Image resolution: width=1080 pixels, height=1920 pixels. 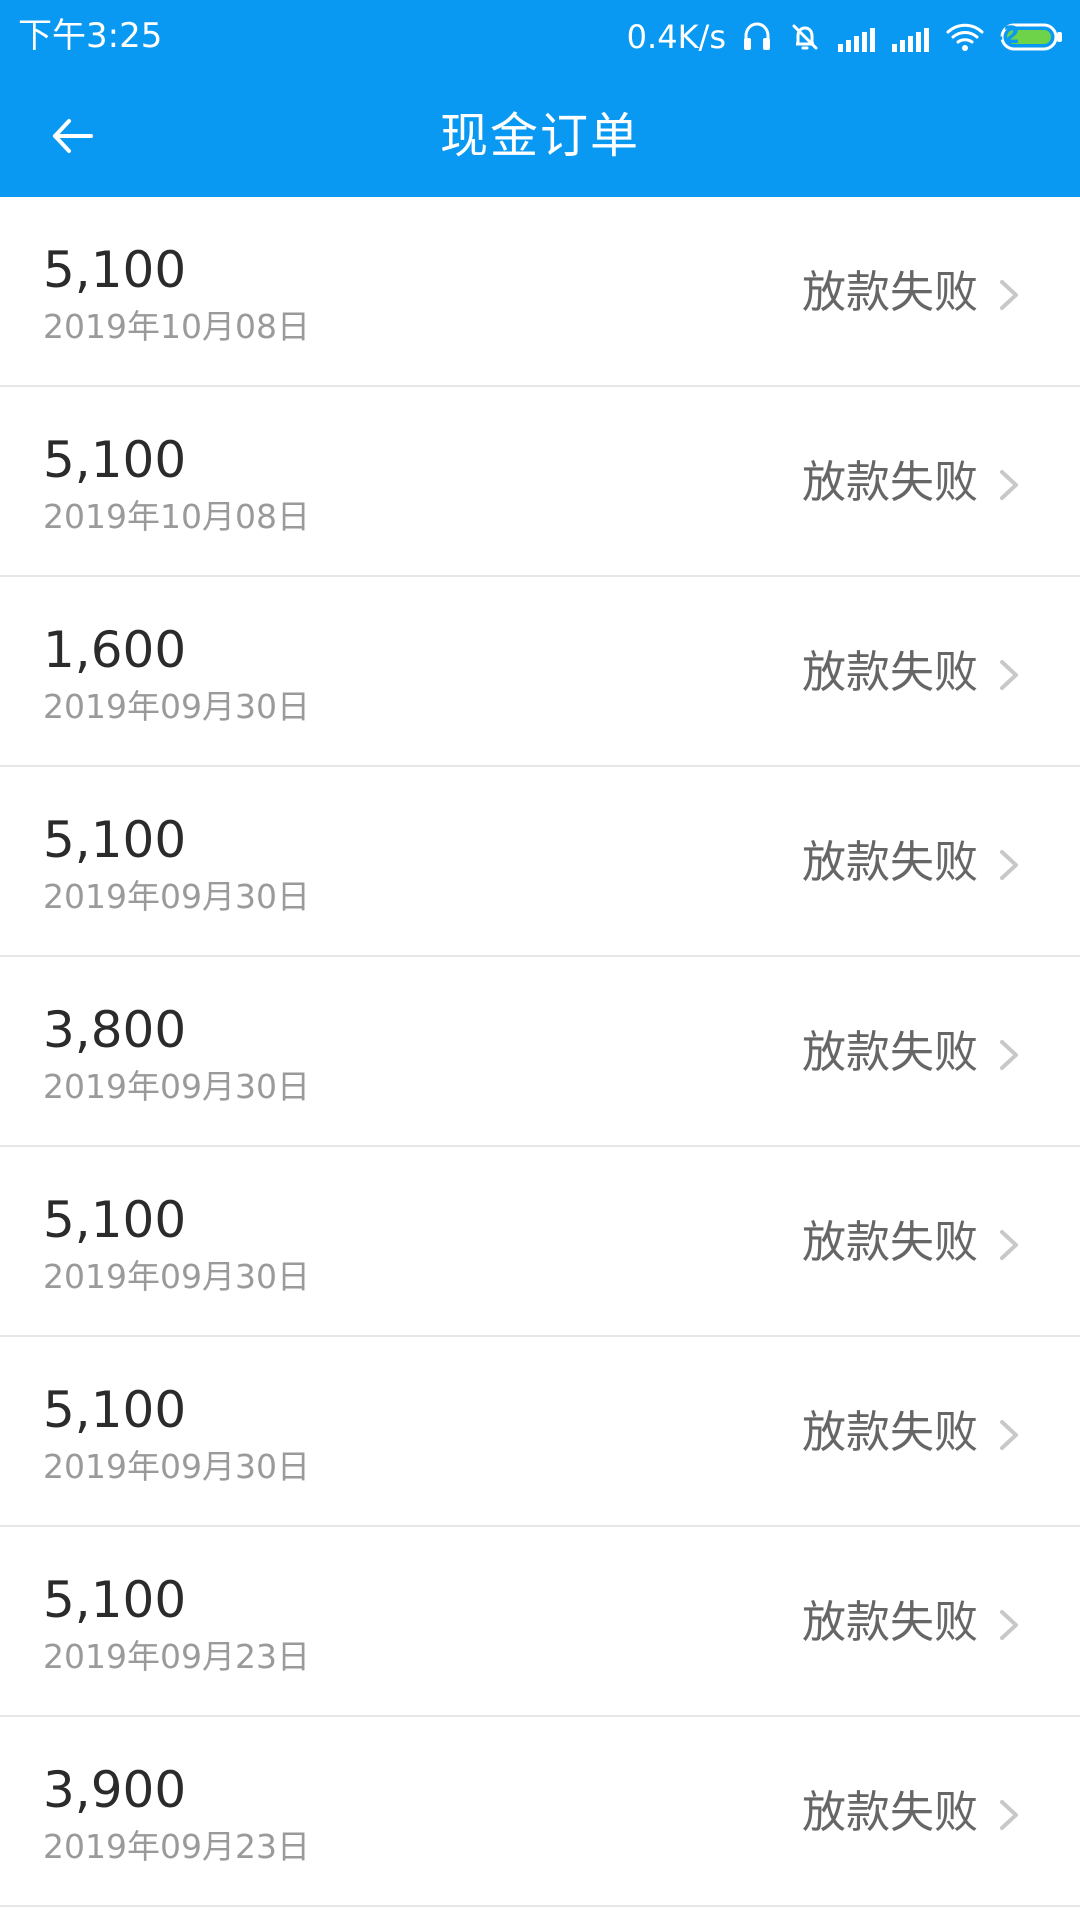 I want to click on order-row: 5,100 2019年09月23日 放款失败, so click(x=540, y=1622).